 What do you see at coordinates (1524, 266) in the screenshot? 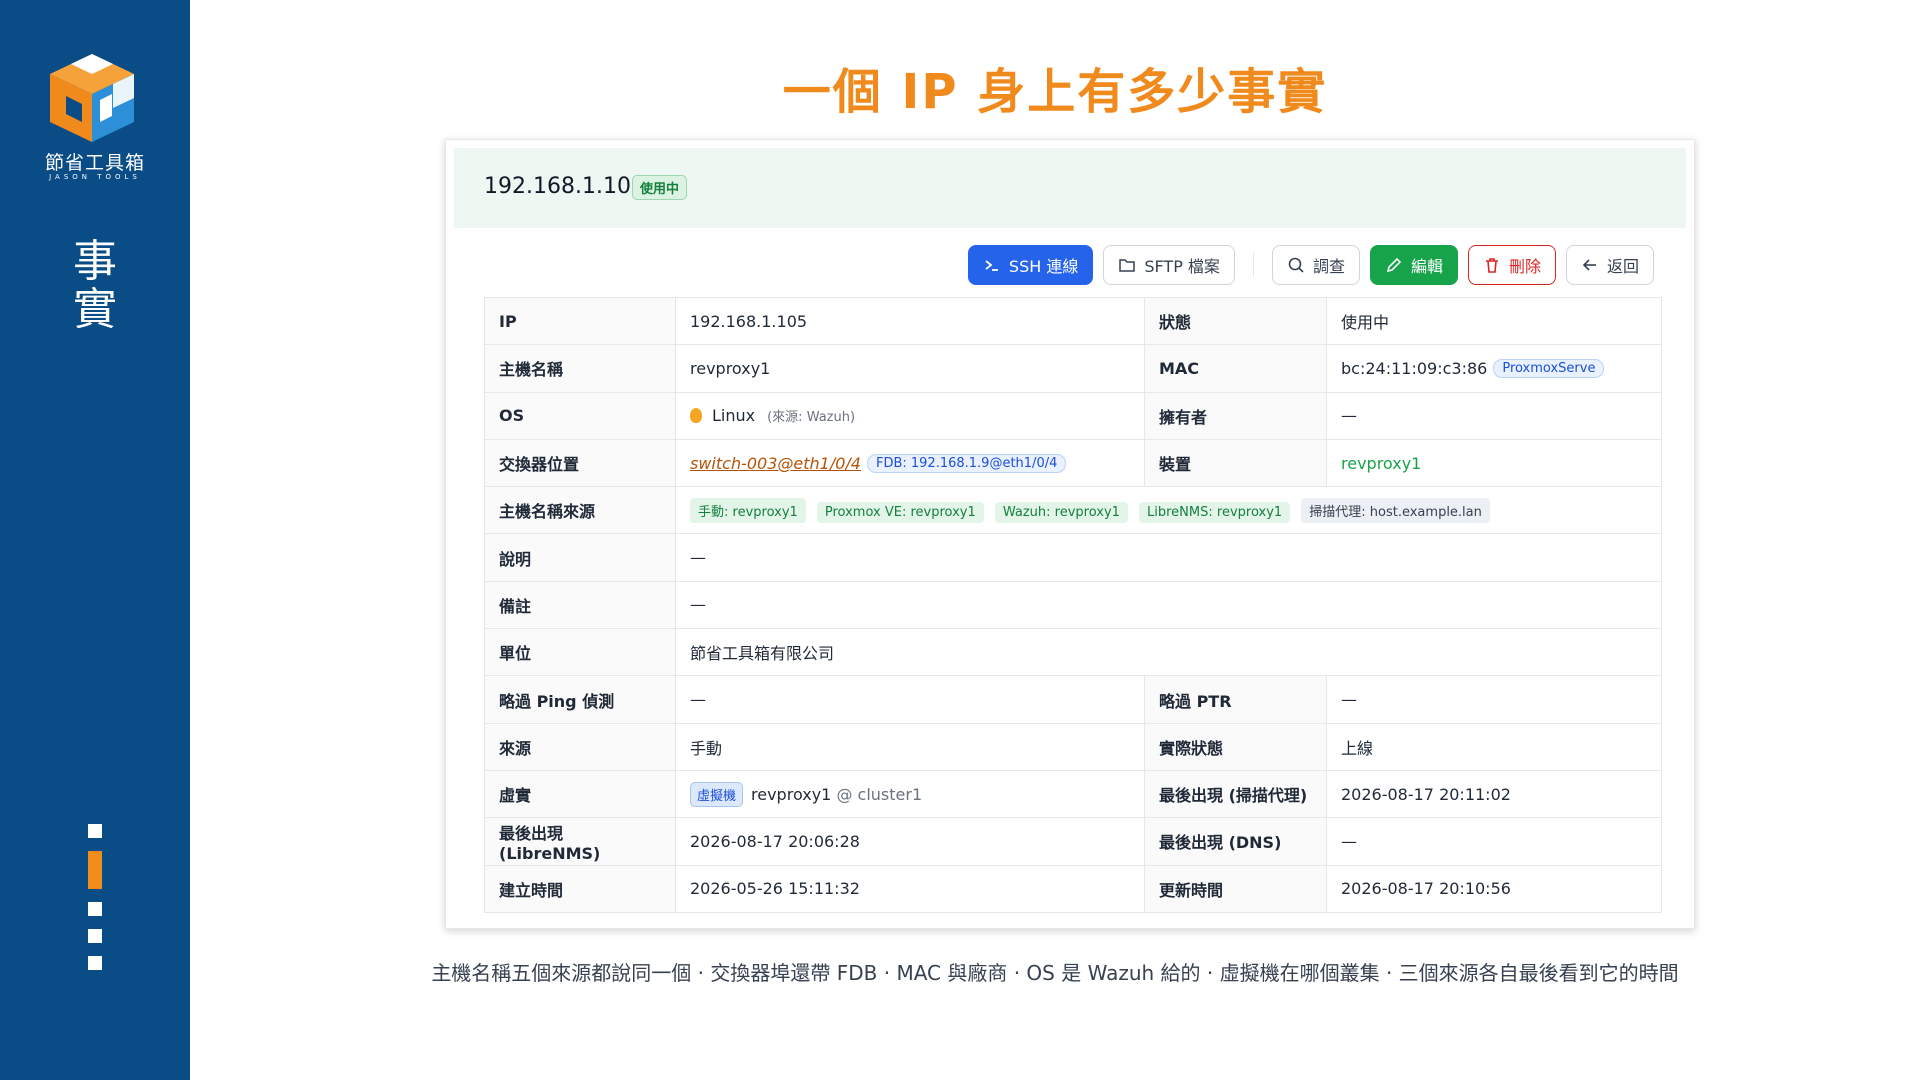
I see `delete-button-label: 刪除` at bounding box center [1524, 266].